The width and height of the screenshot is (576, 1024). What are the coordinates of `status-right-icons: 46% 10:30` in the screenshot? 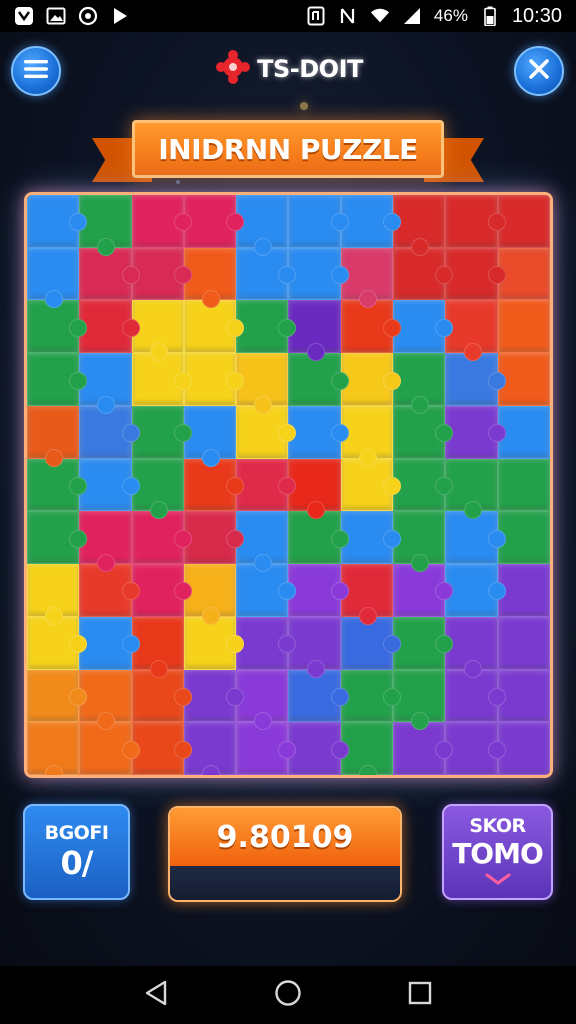 It's located at (434, 16).